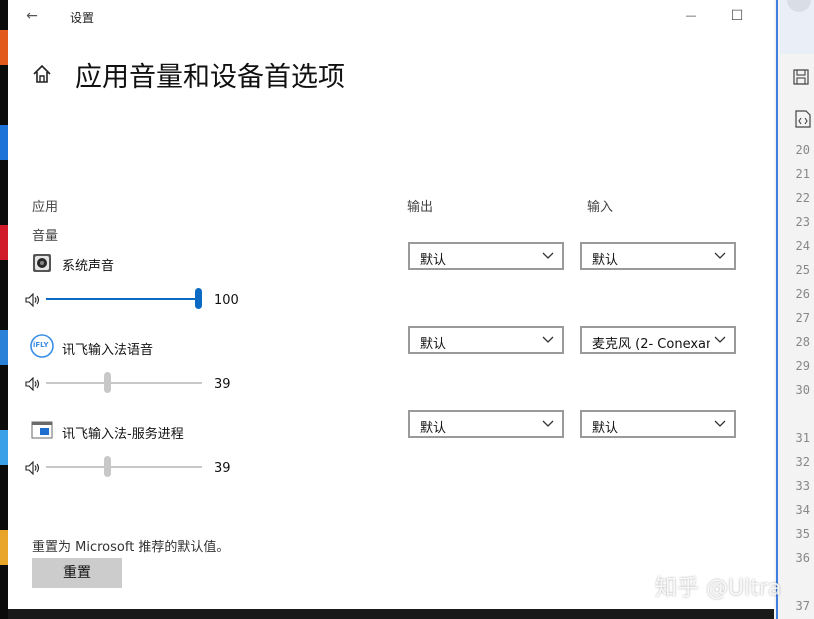  I want to click on column-header-input: 输入, so click(600, 207).